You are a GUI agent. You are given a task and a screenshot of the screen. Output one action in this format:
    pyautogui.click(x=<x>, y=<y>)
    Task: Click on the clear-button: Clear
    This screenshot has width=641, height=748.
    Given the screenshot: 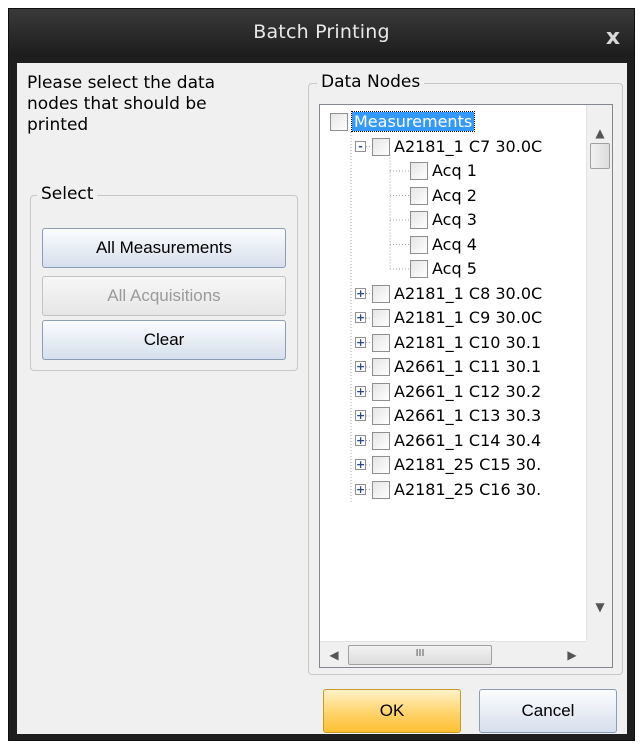 What is the action you would take?
    pyautogui.click(x=164, y=340)
    